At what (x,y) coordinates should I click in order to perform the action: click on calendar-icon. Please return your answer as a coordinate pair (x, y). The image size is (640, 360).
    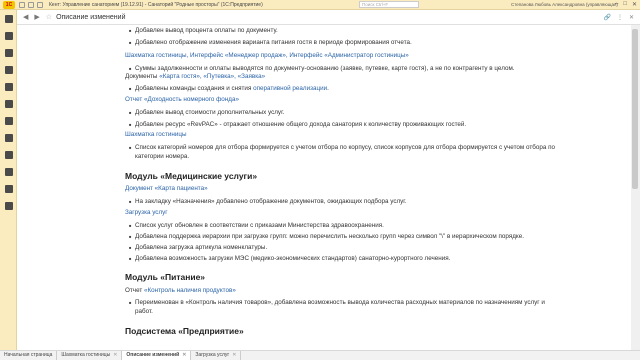
    Looking at the image, I should click on (8, 35).